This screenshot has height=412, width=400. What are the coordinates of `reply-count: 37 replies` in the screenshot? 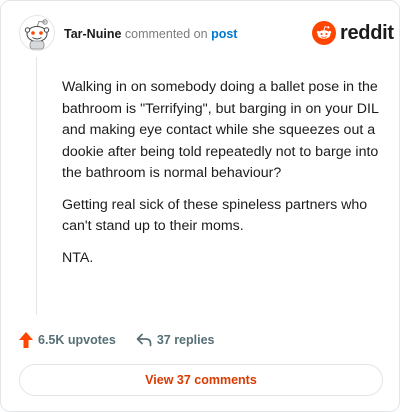 It's located at (185, 340).